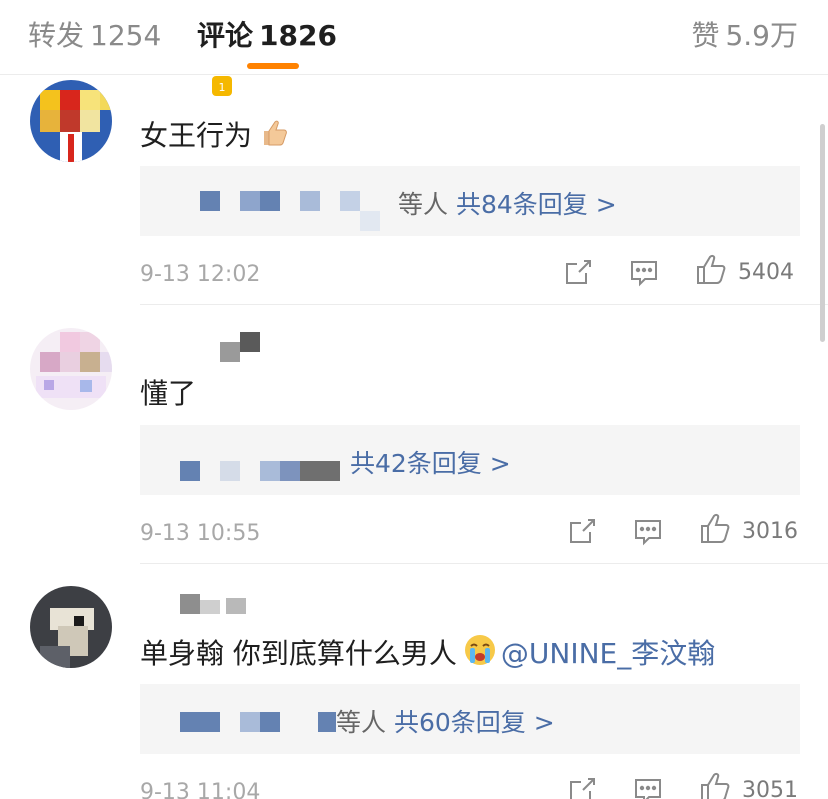  I want to click on active-tab-indicator, so click(273, 66).